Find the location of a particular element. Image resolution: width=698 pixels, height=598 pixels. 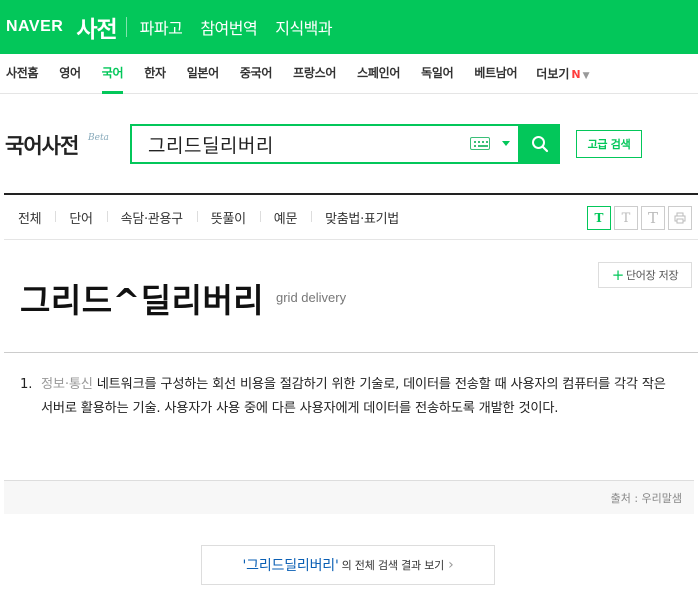

service-title: 사전 is located at coordinates (96, 27).